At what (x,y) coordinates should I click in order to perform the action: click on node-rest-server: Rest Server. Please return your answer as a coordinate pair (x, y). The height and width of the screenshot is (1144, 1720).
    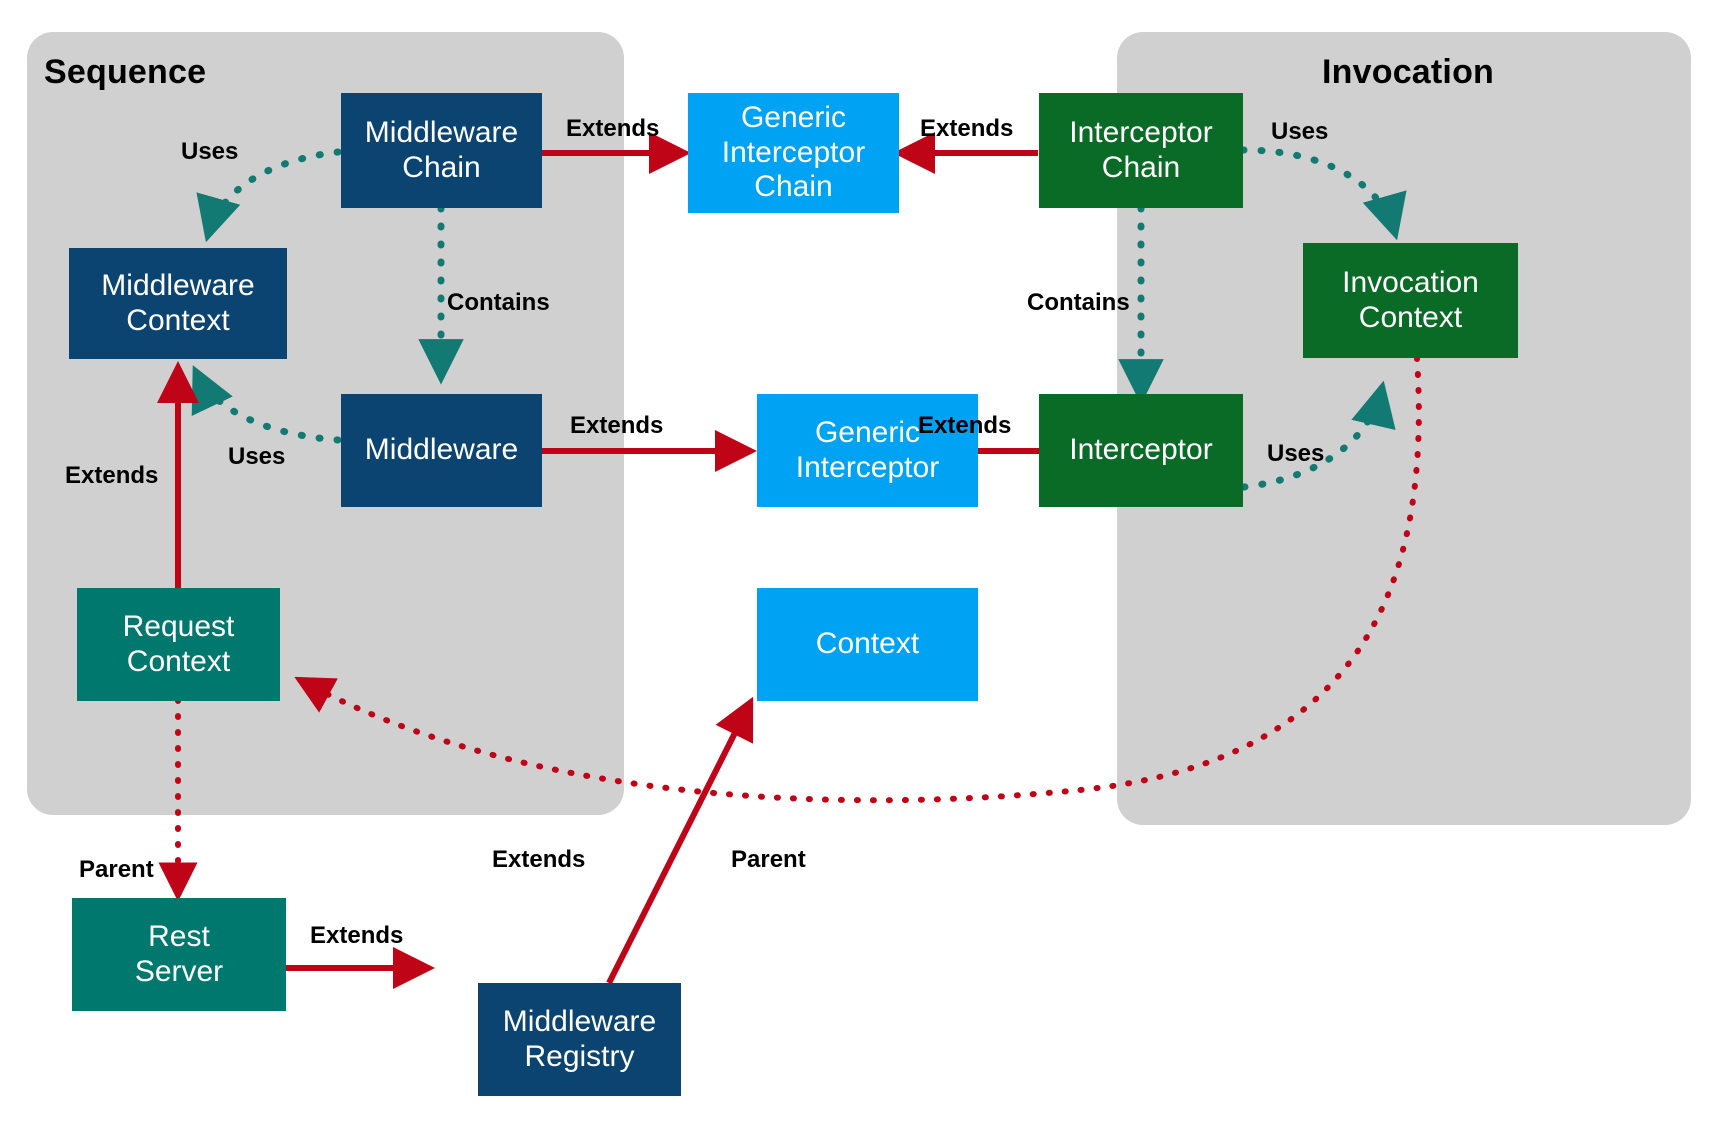
    Looking at the image, I should click on (179, 954).